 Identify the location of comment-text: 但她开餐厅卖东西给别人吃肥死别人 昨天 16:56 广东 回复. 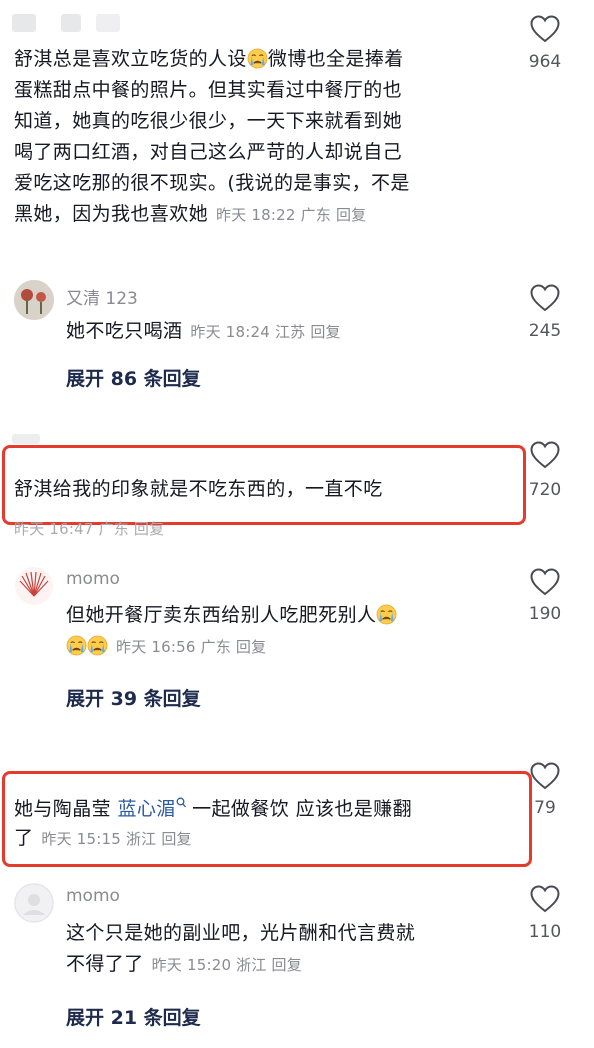
(286, 631).